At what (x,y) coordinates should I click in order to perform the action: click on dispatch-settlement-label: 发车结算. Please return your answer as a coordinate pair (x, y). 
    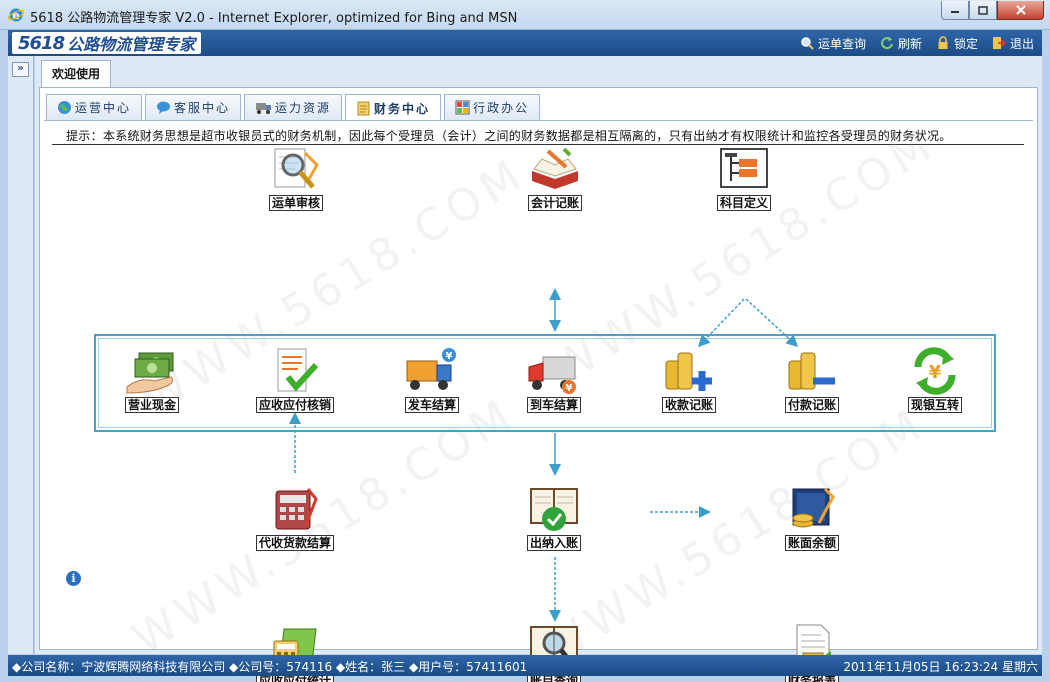
    Looking at the image, I should click on (431, 405).